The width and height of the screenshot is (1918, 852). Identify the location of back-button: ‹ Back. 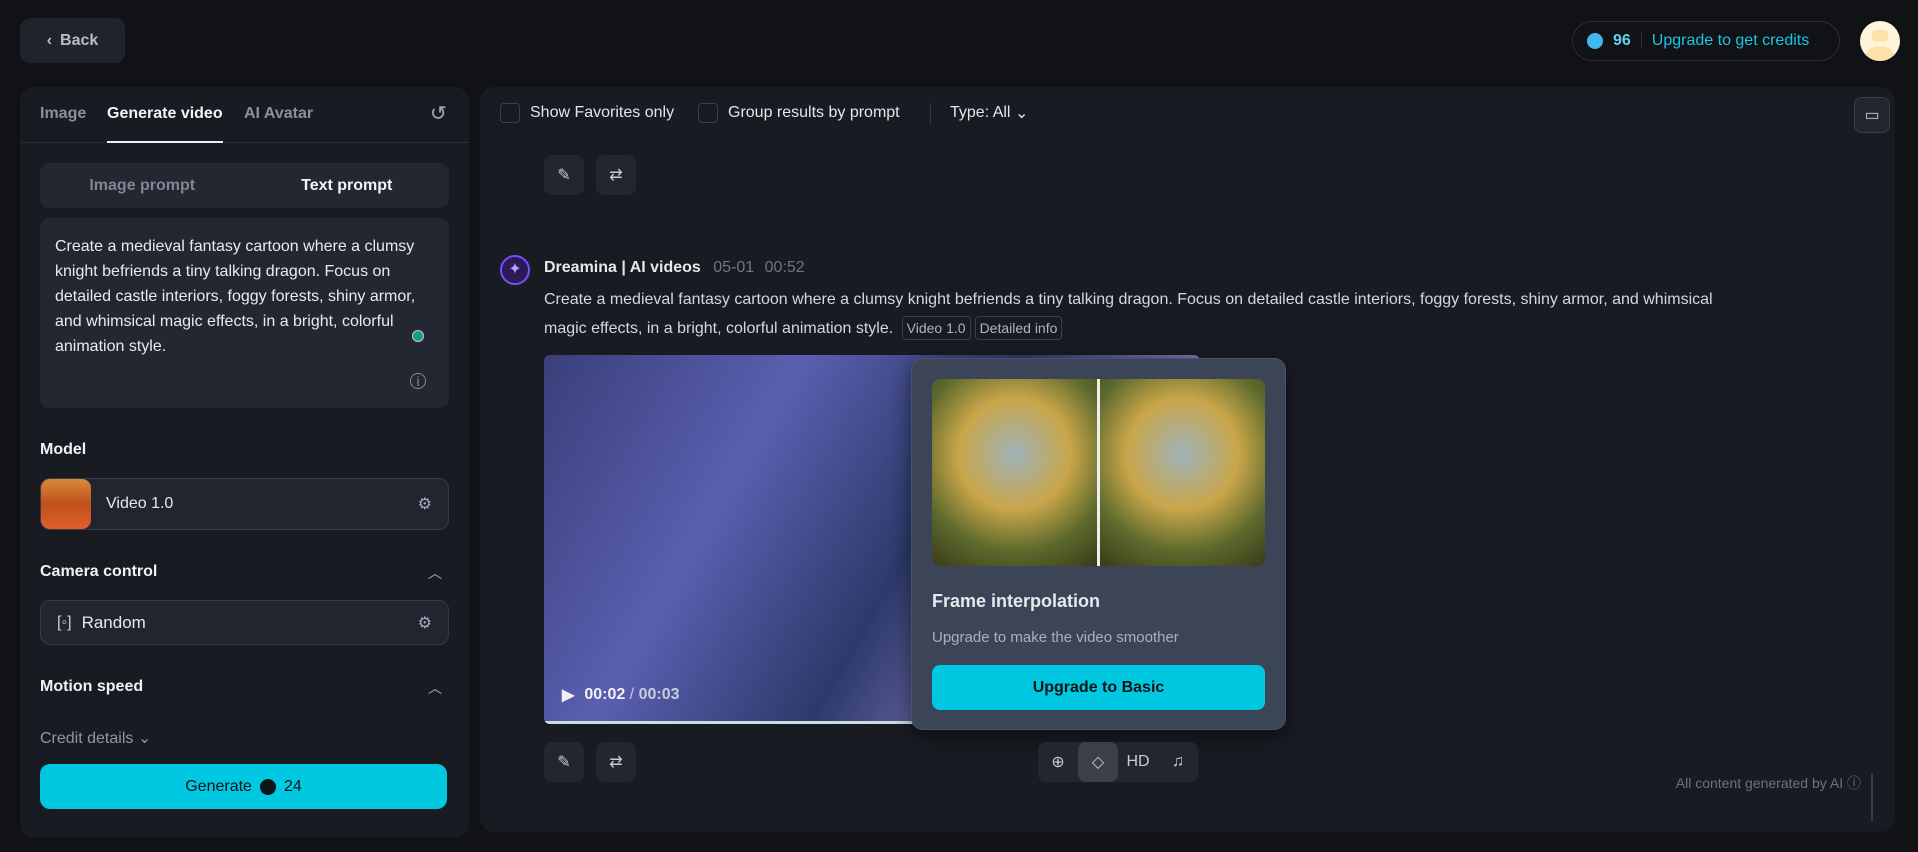
(72, 40).